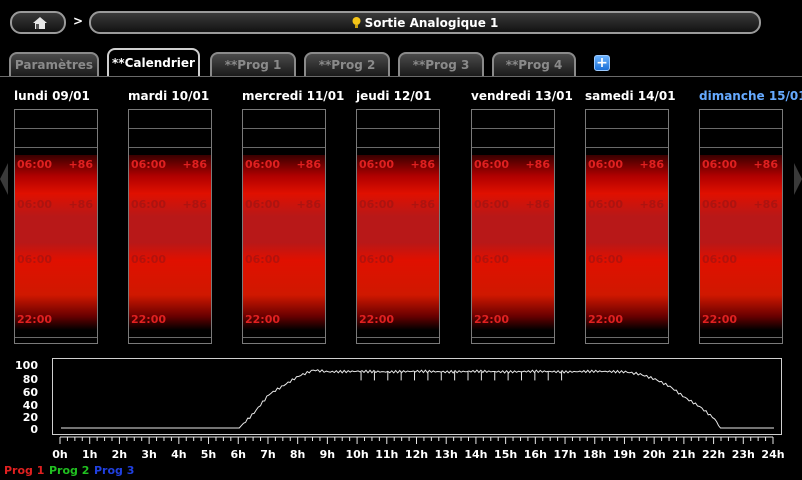  What do you see at coordinates (54, 64) in the screenshot?
I see `tab-parametres: Paramètres` at bounding box center [54, 64].